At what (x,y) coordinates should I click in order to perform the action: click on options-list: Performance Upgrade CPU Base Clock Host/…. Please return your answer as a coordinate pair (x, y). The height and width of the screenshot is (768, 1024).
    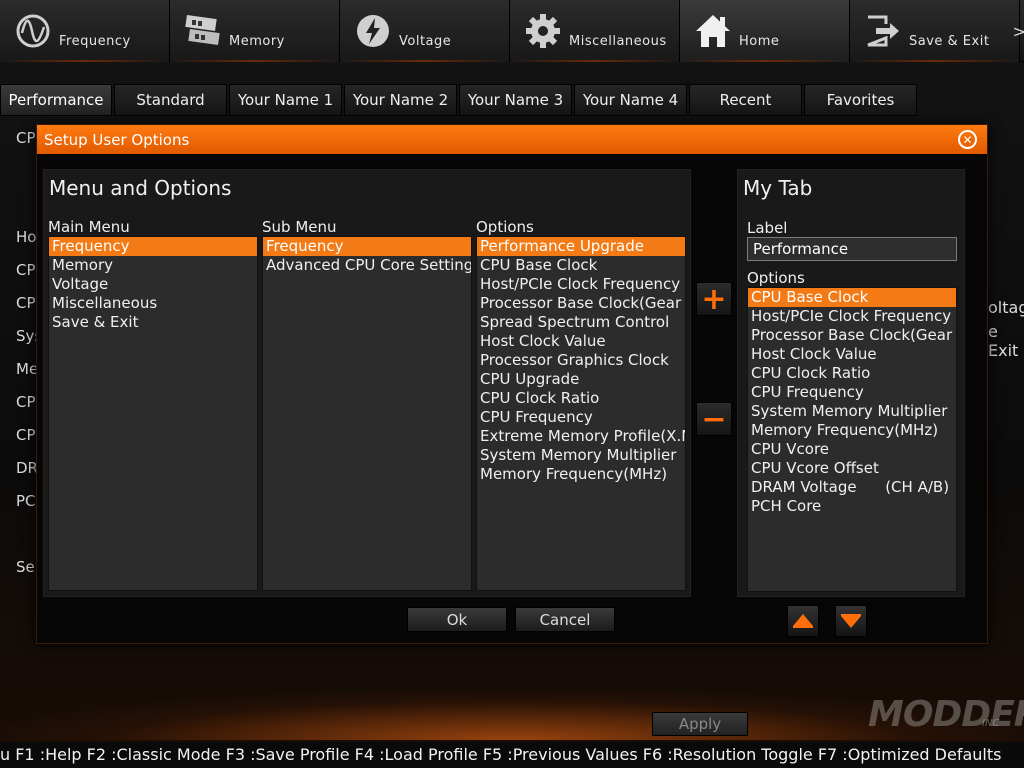
    Looking at the image, I should click on (581, 413).